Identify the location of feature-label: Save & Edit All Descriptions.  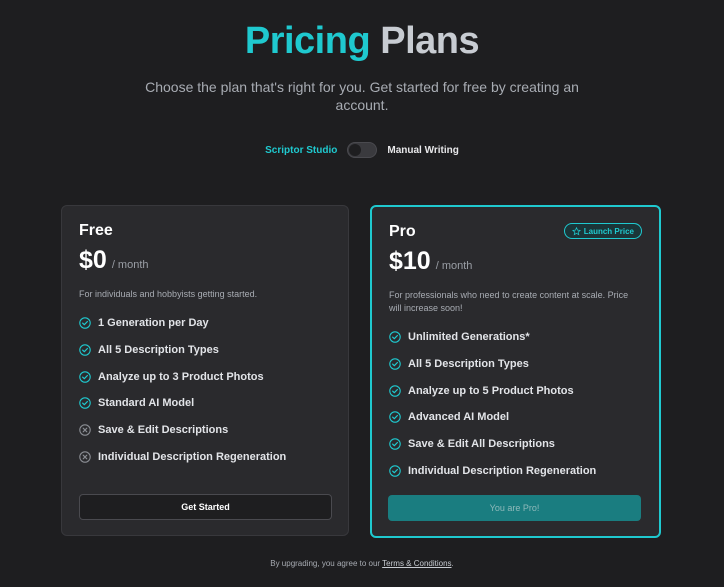
(481, 444).